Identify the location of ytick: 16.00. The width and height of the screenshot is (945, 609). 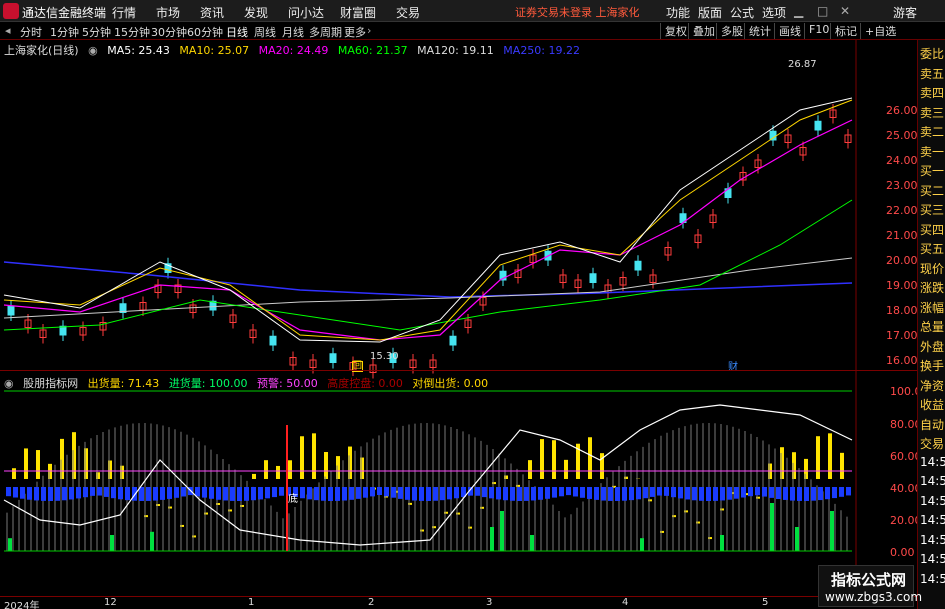
(902, 360).